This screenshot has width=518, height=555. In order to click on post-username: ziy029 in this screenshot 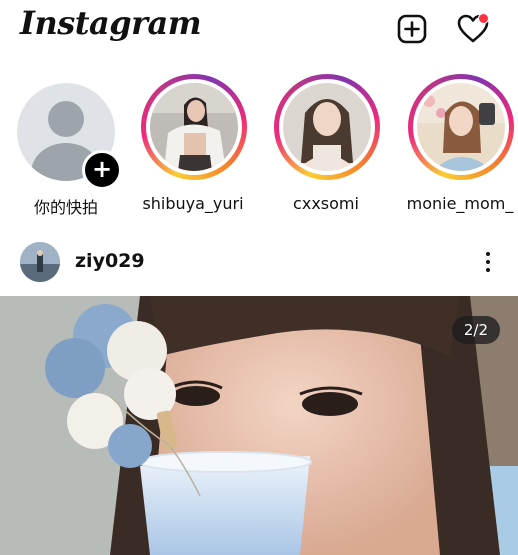, I will do `click(110, 261)`.